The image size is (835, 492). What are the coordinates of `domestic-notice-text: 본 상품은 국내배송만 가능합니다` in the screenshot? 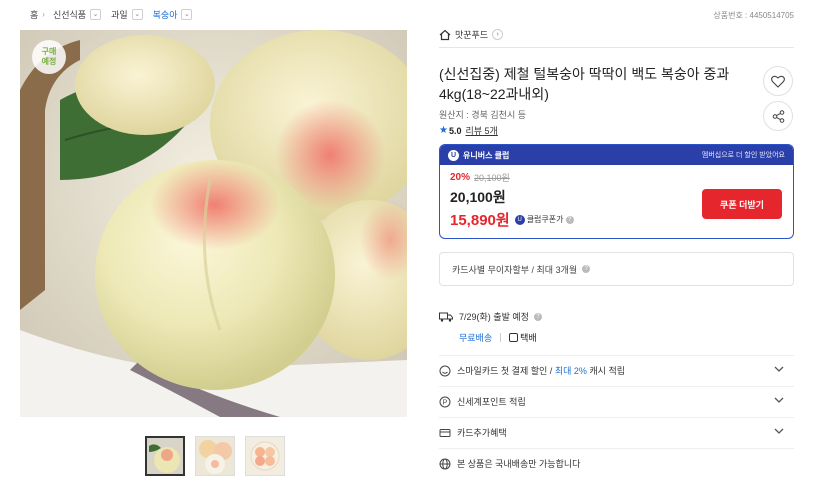 It's located at (519, 464).